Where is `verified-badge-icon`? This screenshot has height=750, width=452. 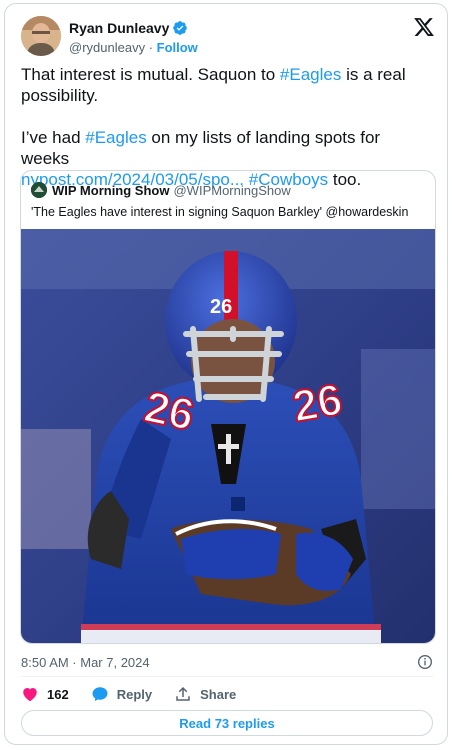
verified-badge-icon is located at coordinates (180, 28).